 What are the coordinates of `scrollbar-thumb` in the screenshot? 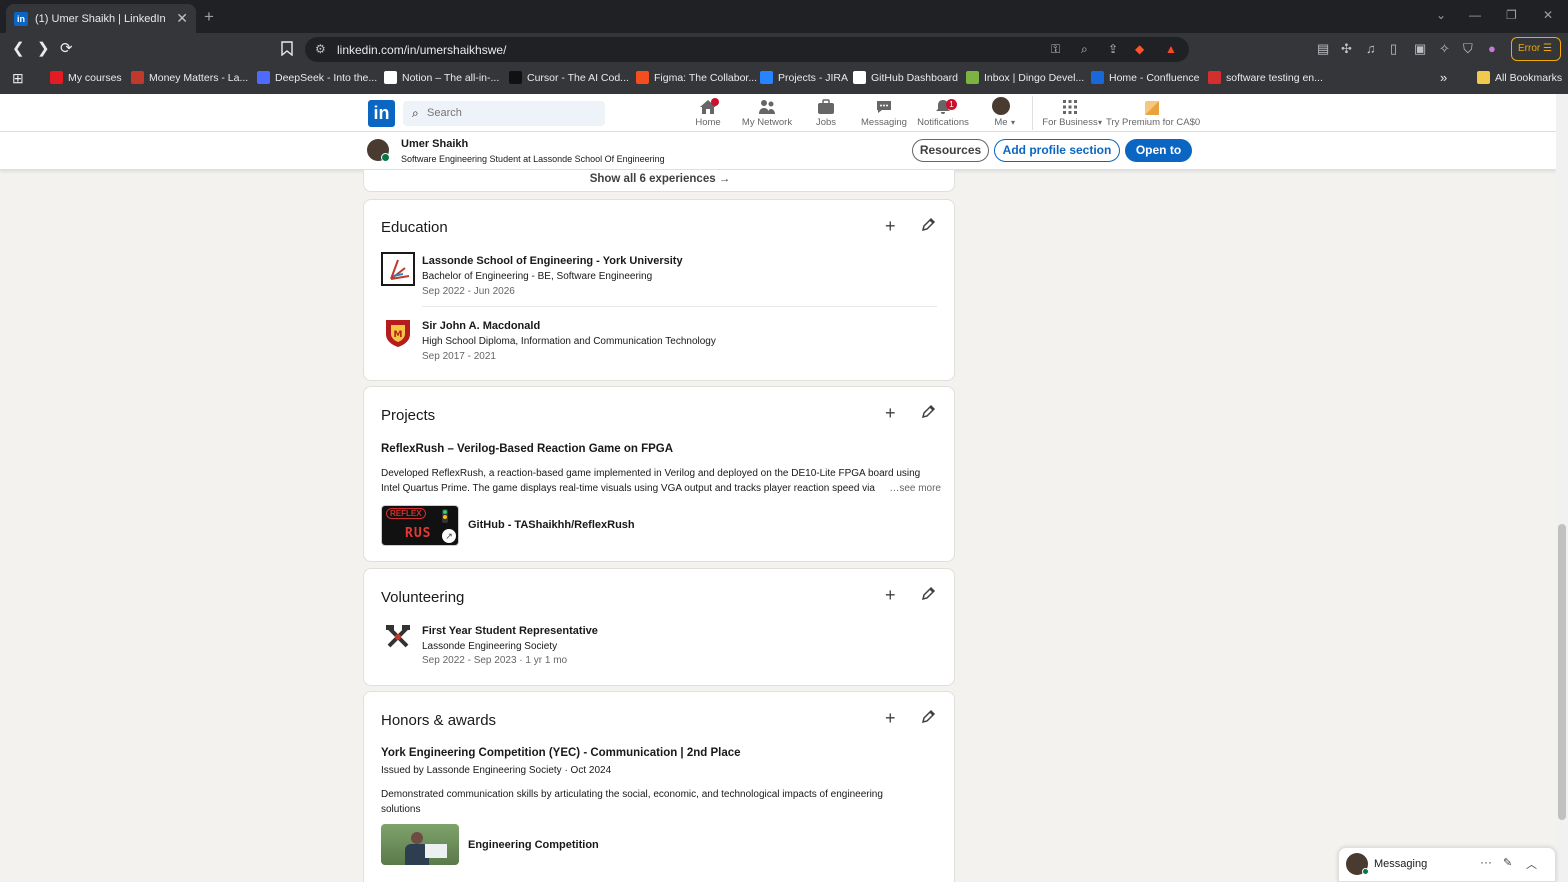 It's located at (1562, 672).